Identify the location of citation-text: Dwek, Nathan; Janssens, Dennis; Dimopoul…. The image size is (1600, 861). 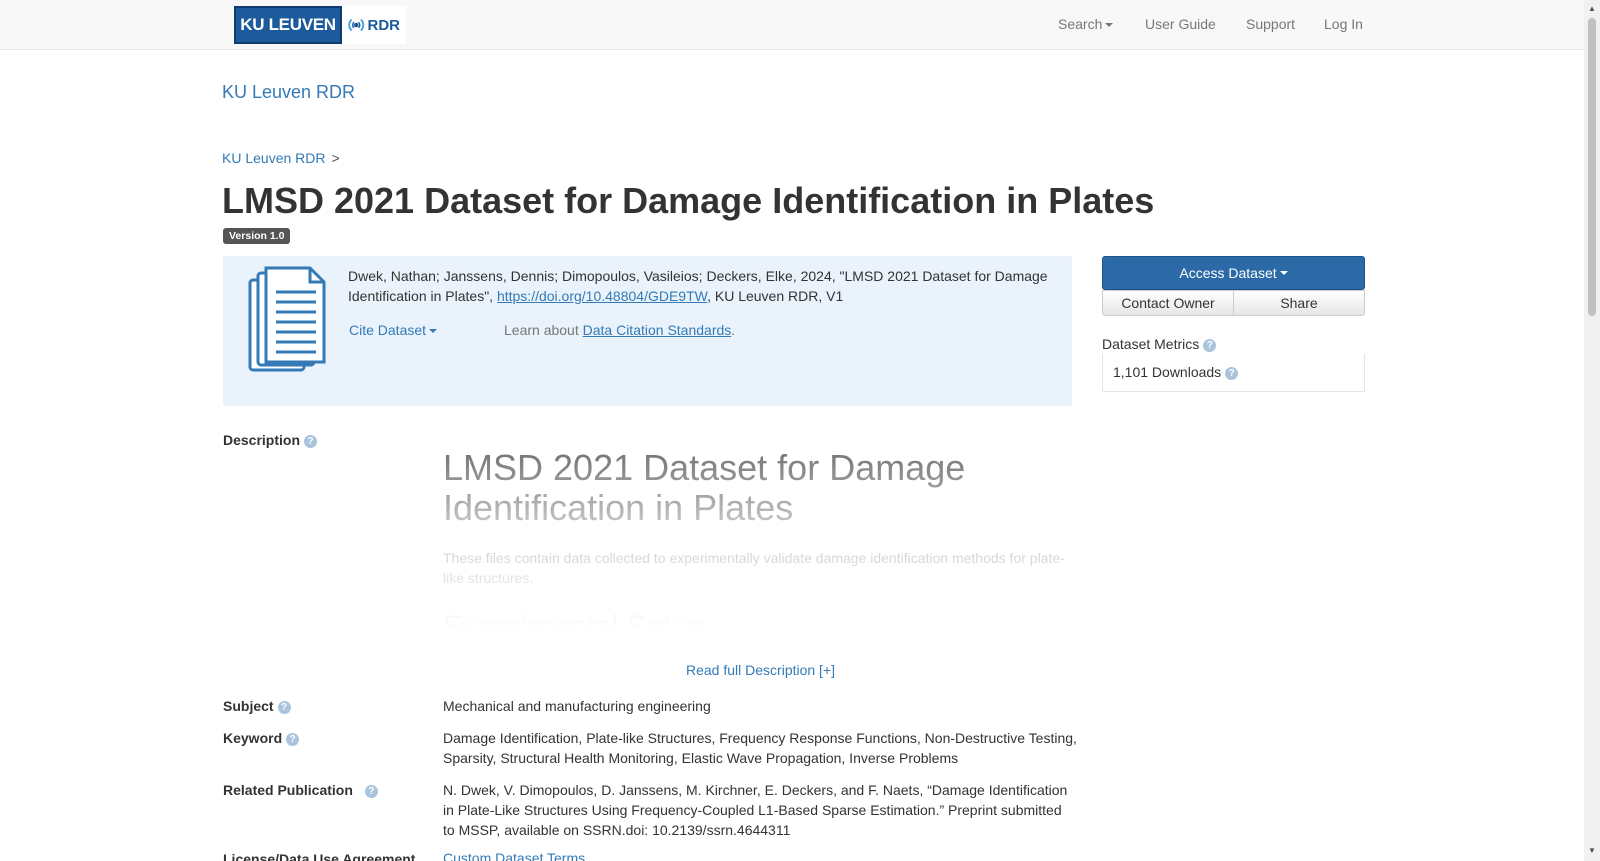
(703, 286).